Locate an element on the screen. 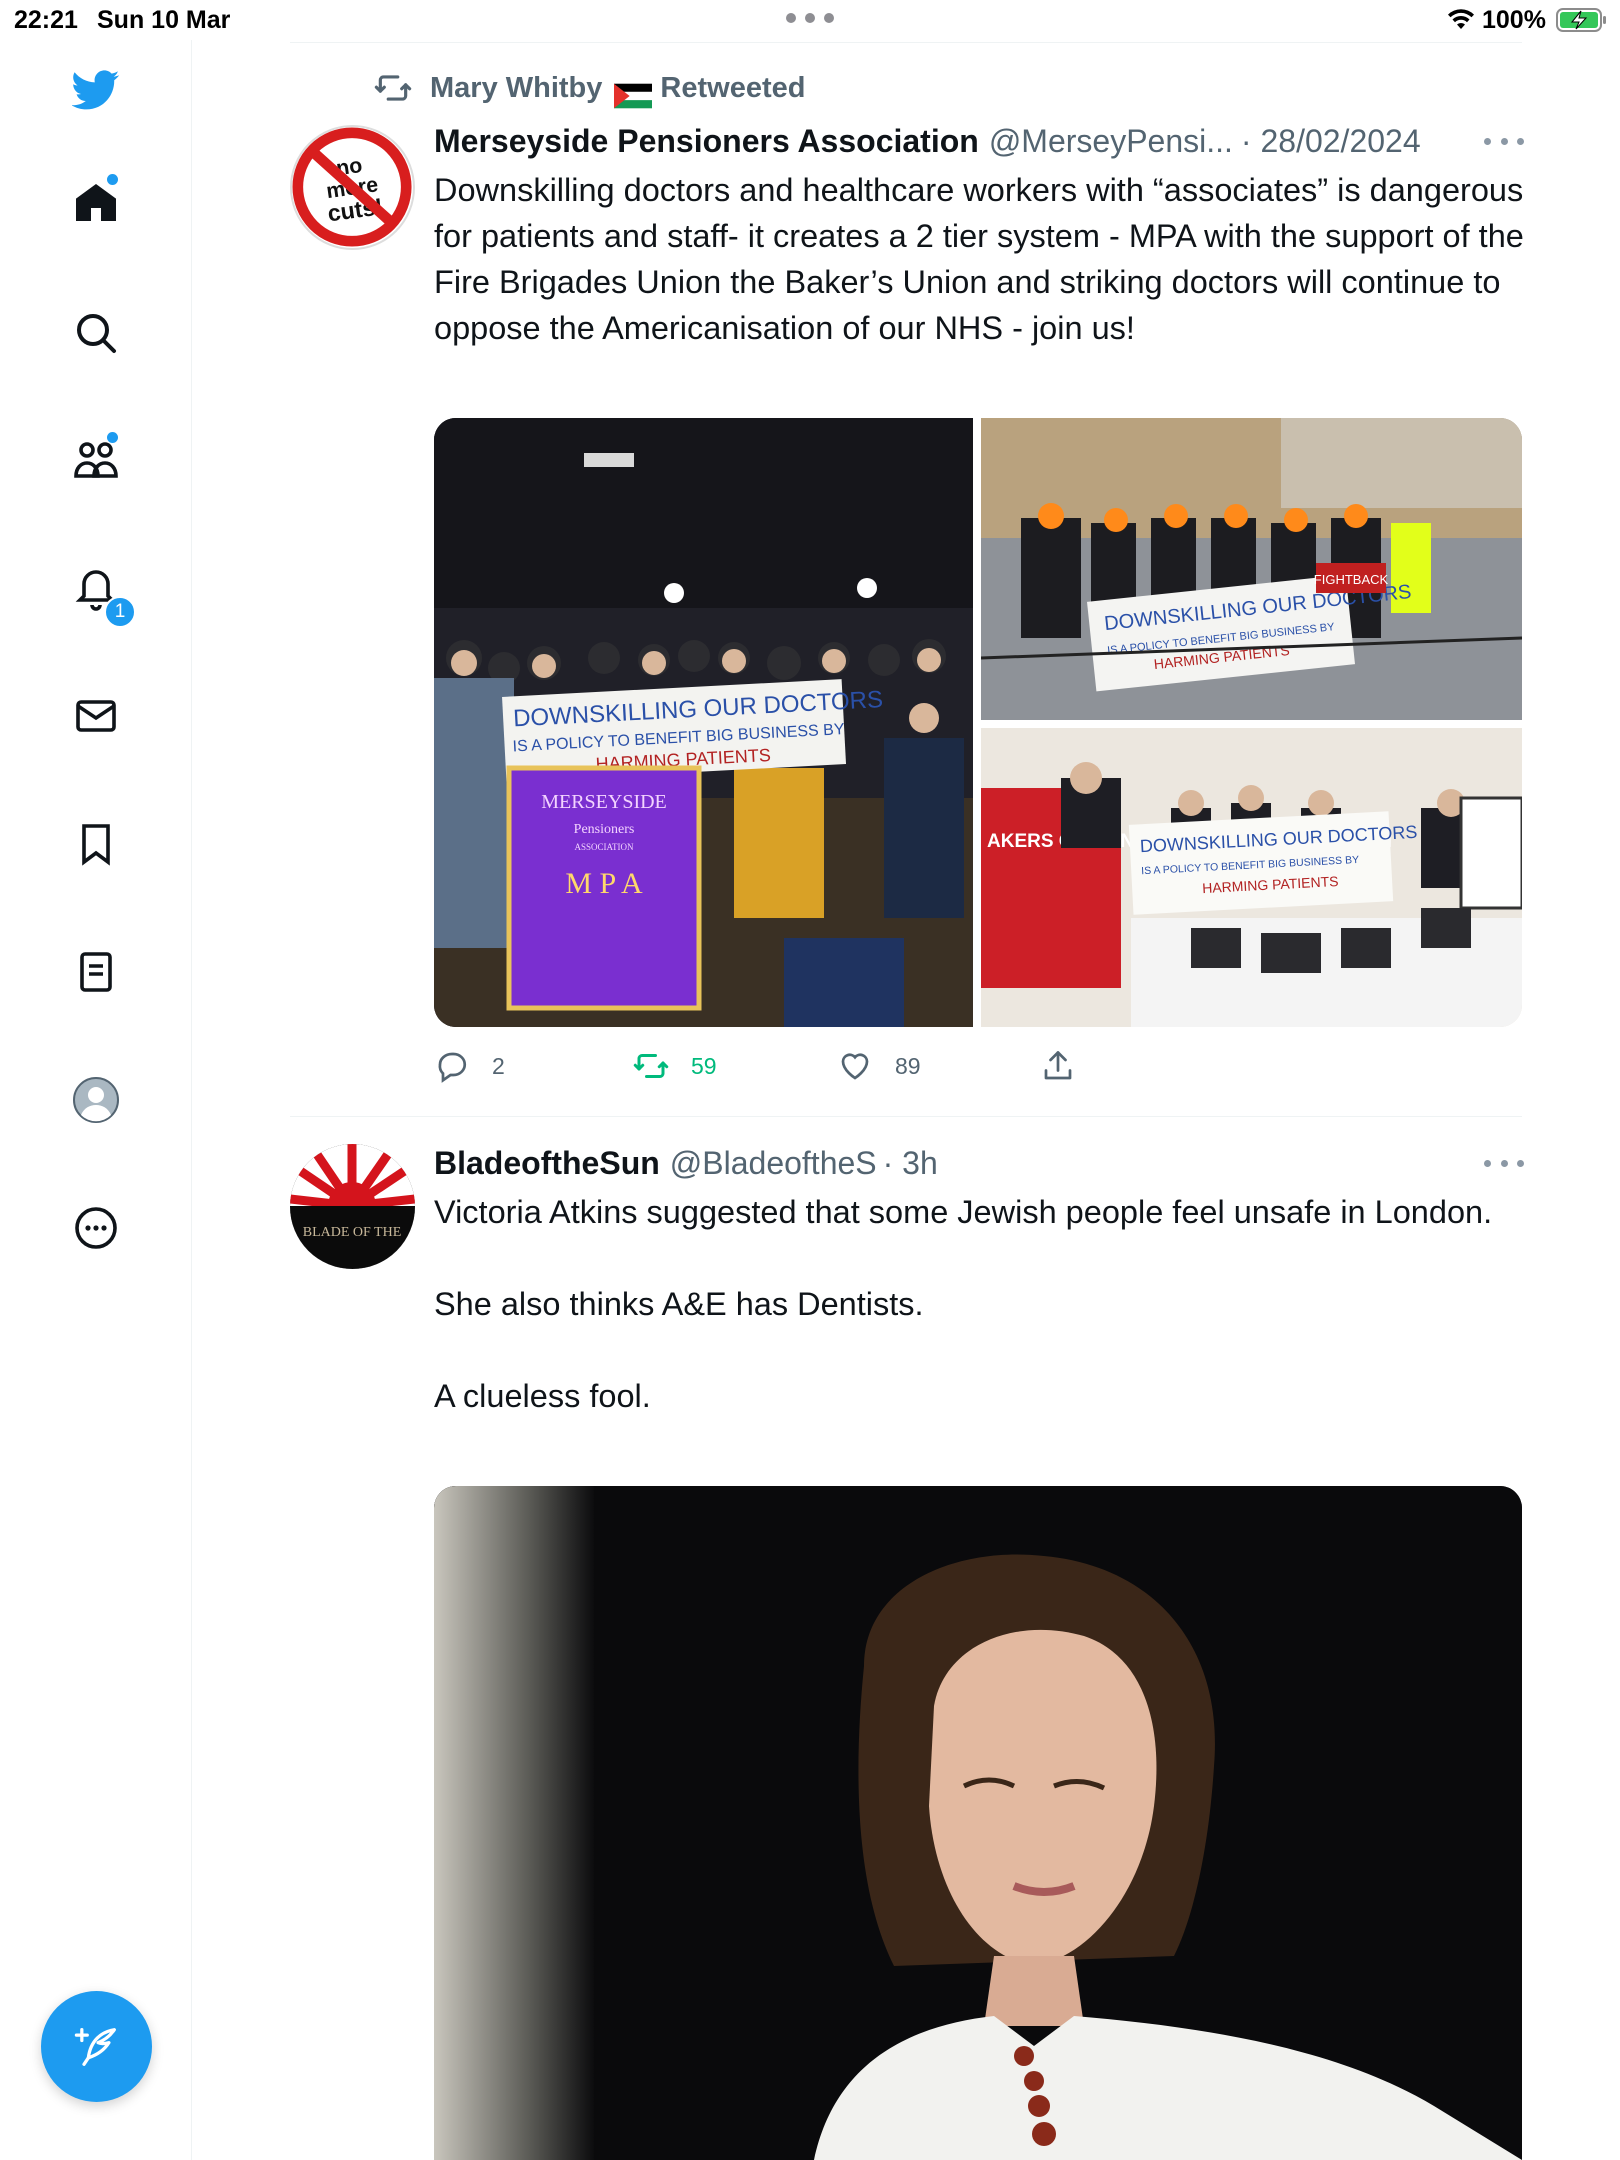 The height and width of the screenshot is (2160, 1620). profile-avatar-icon is located at coordinates (96, 1100).